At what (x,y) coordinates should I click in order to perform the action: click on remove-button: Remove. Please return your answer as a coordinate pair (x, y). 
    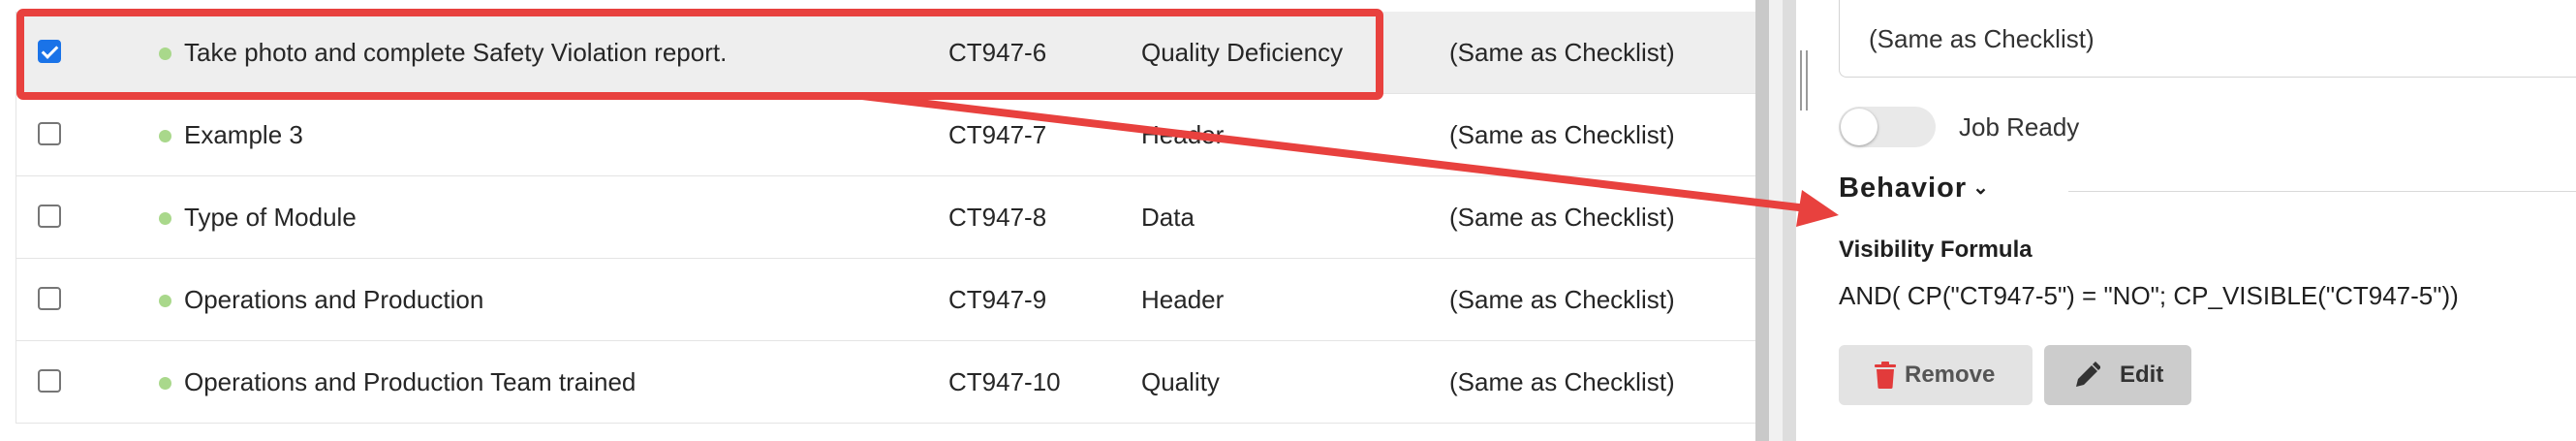
    Looking at the image, I should click on (1936, 375).